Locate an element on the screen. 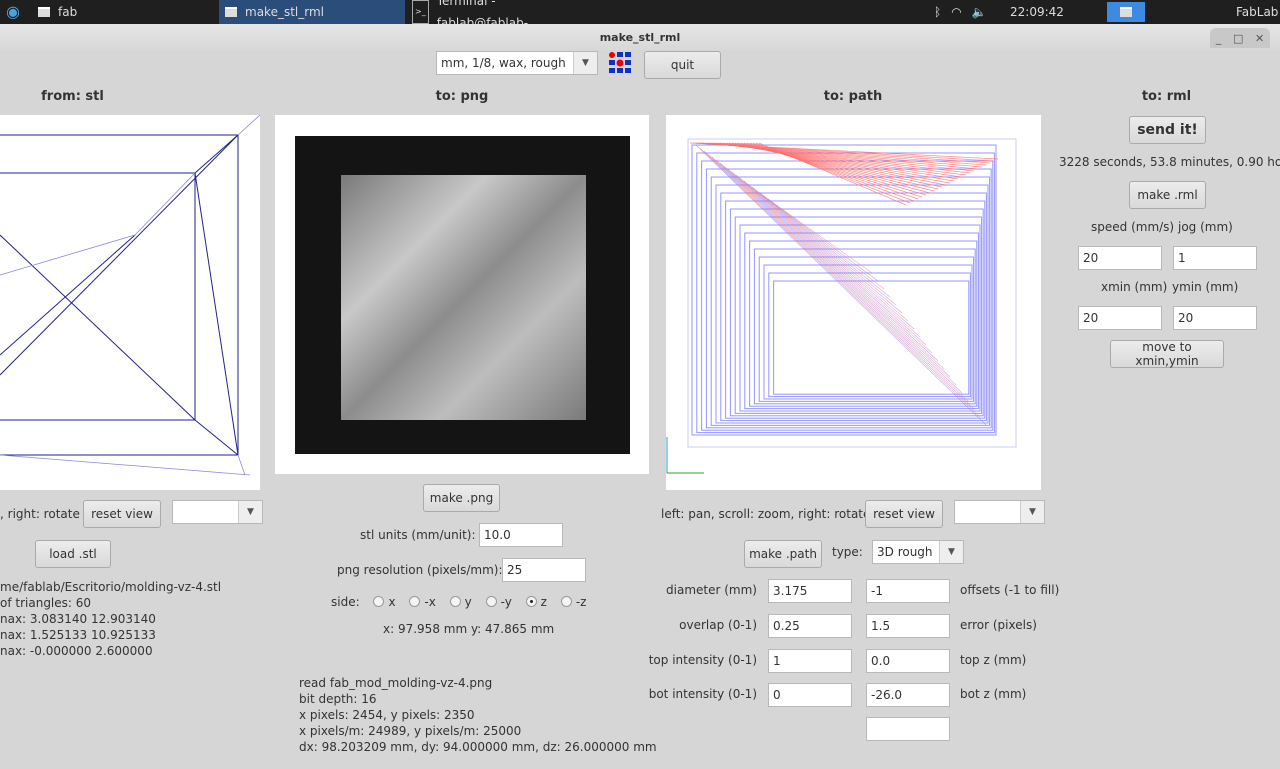 The height and width of the screenshot is (769, 1280). path-type-value: 3D rough is located at coordinates (905, 552).